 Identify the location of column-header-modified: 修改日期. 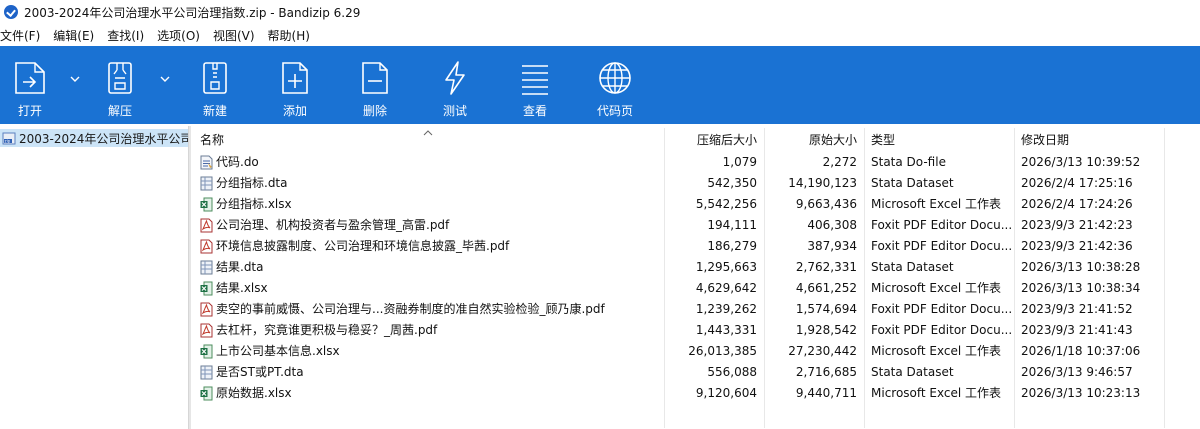
(1045, 139).